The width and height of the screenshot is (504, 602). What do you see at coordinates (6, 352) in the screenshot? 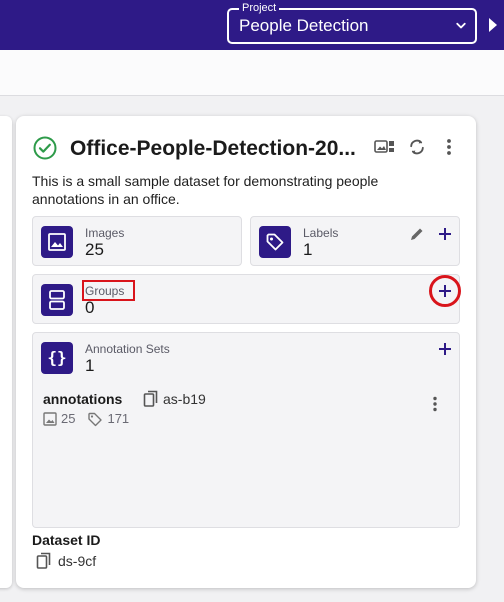
I see `previous-card` at bounding box center [6, 352].